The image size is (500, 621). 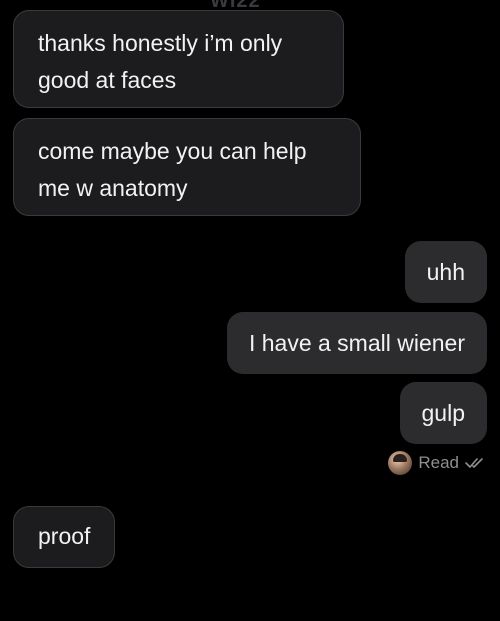 I want to click on message-text: come maybe you can help me w anatomy, so click(x=172, y=169).